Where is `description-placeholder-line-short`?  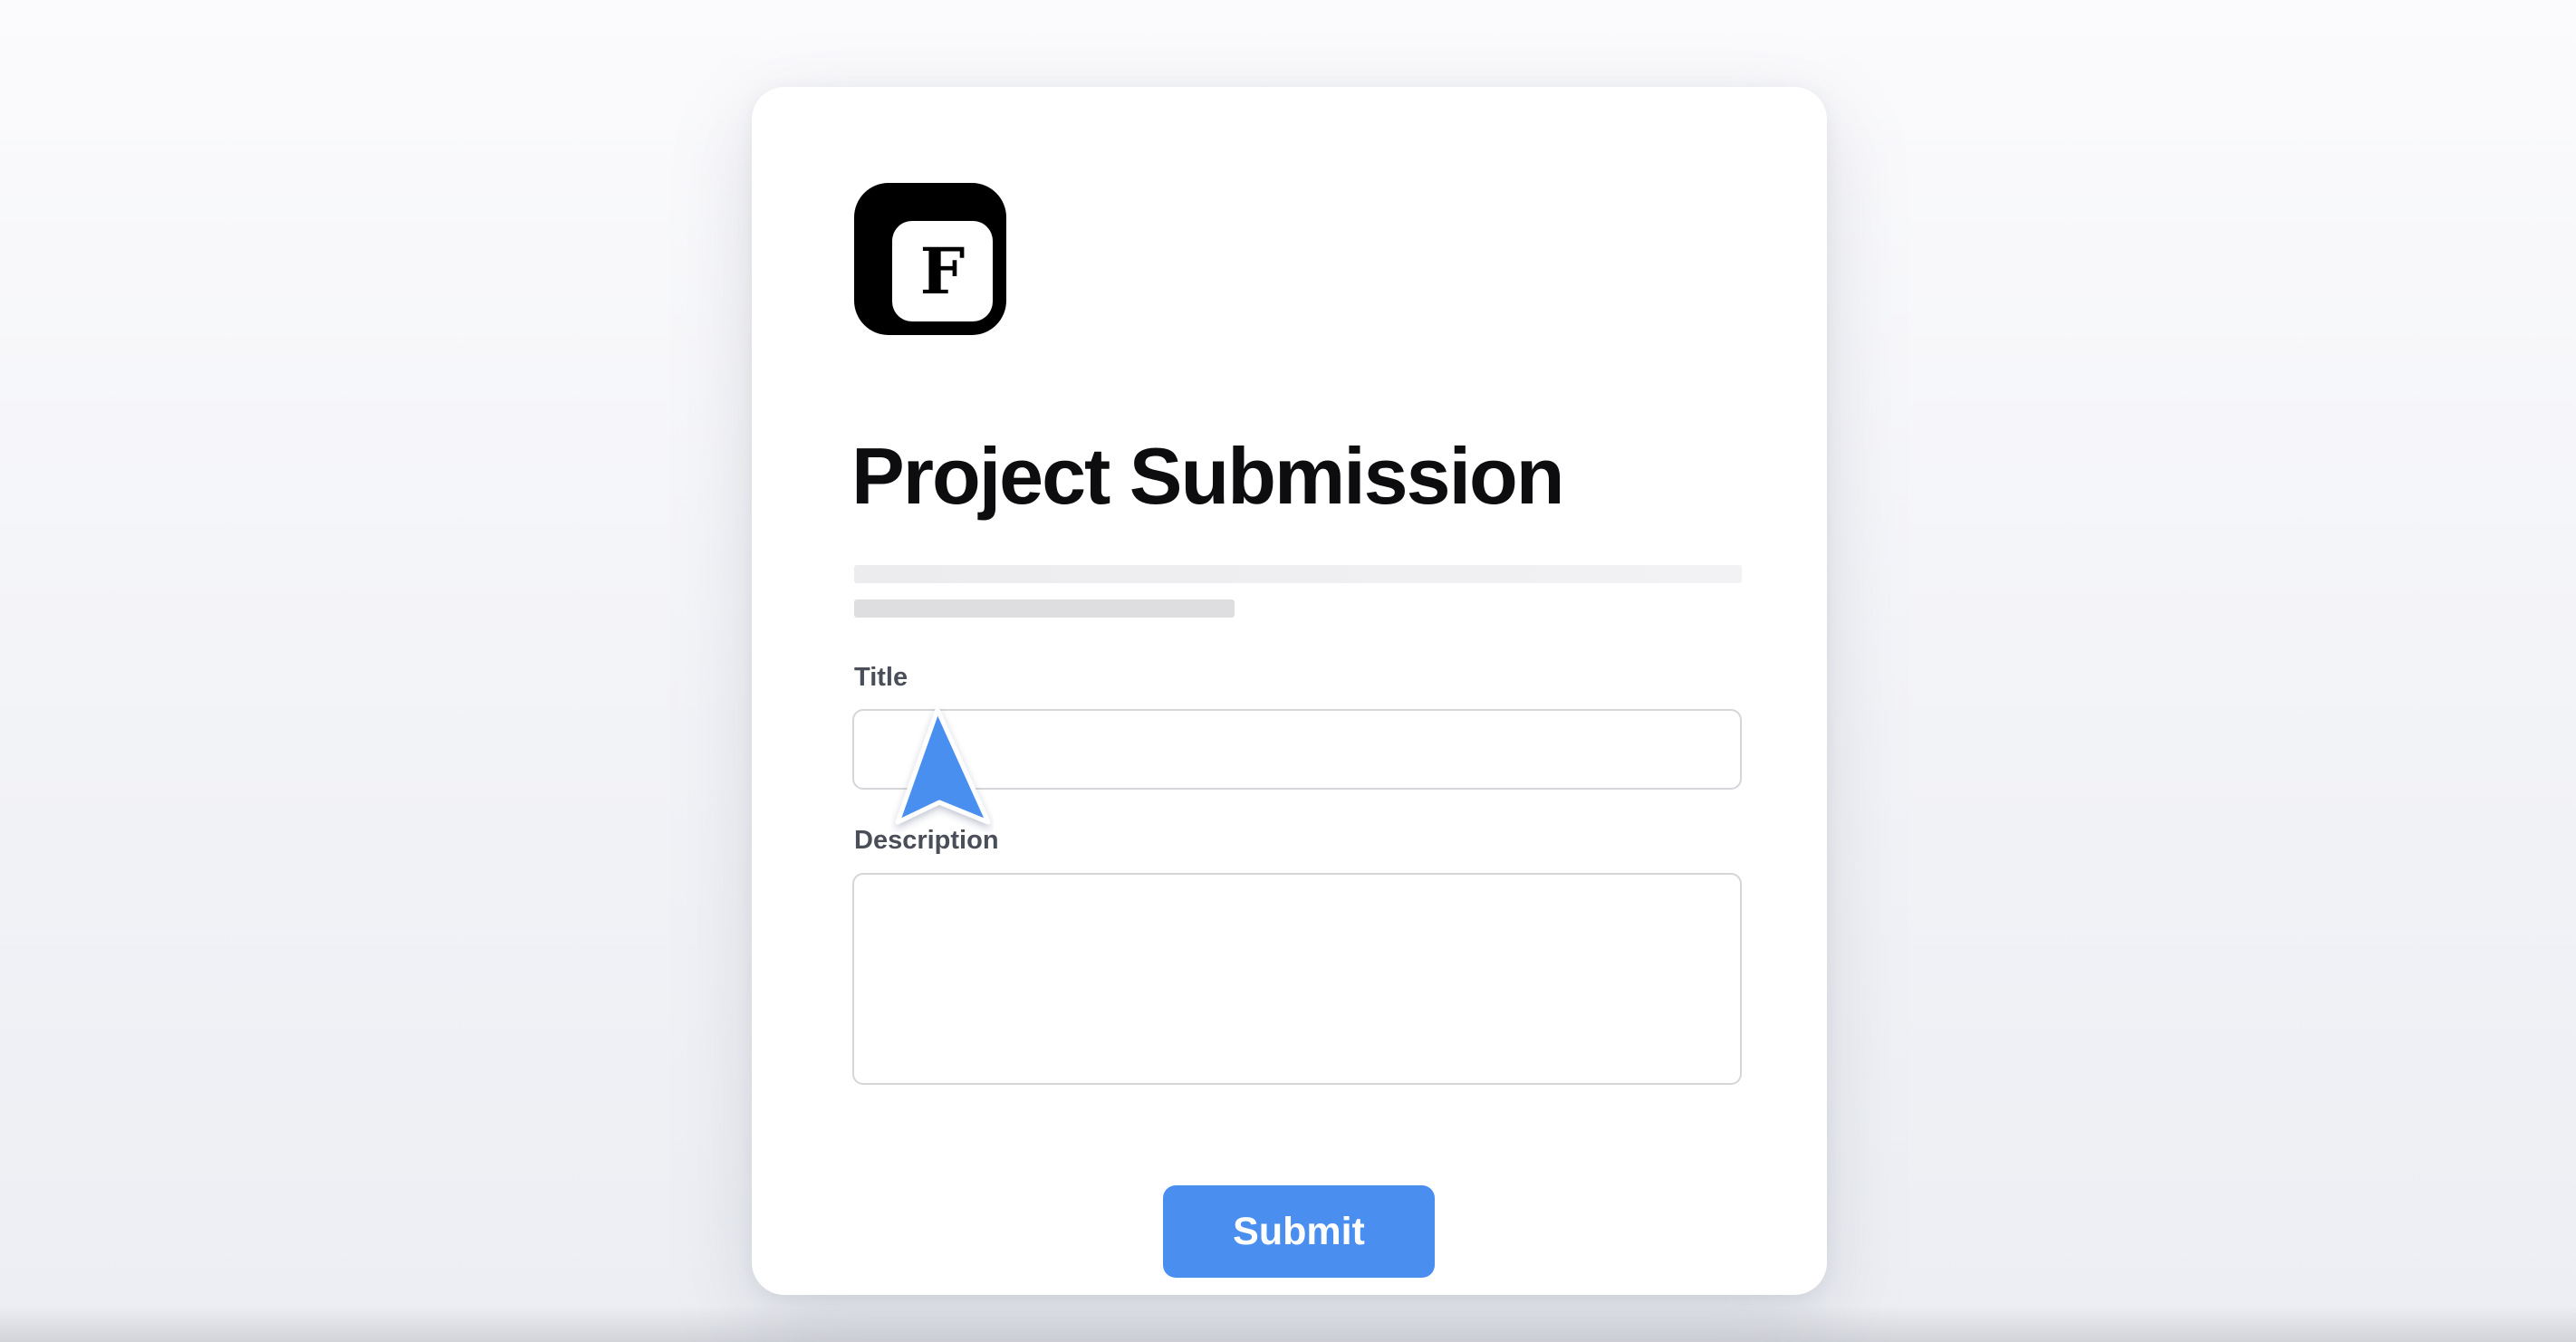
description-placeholder-line-short is located at coordinates (1044, 608).